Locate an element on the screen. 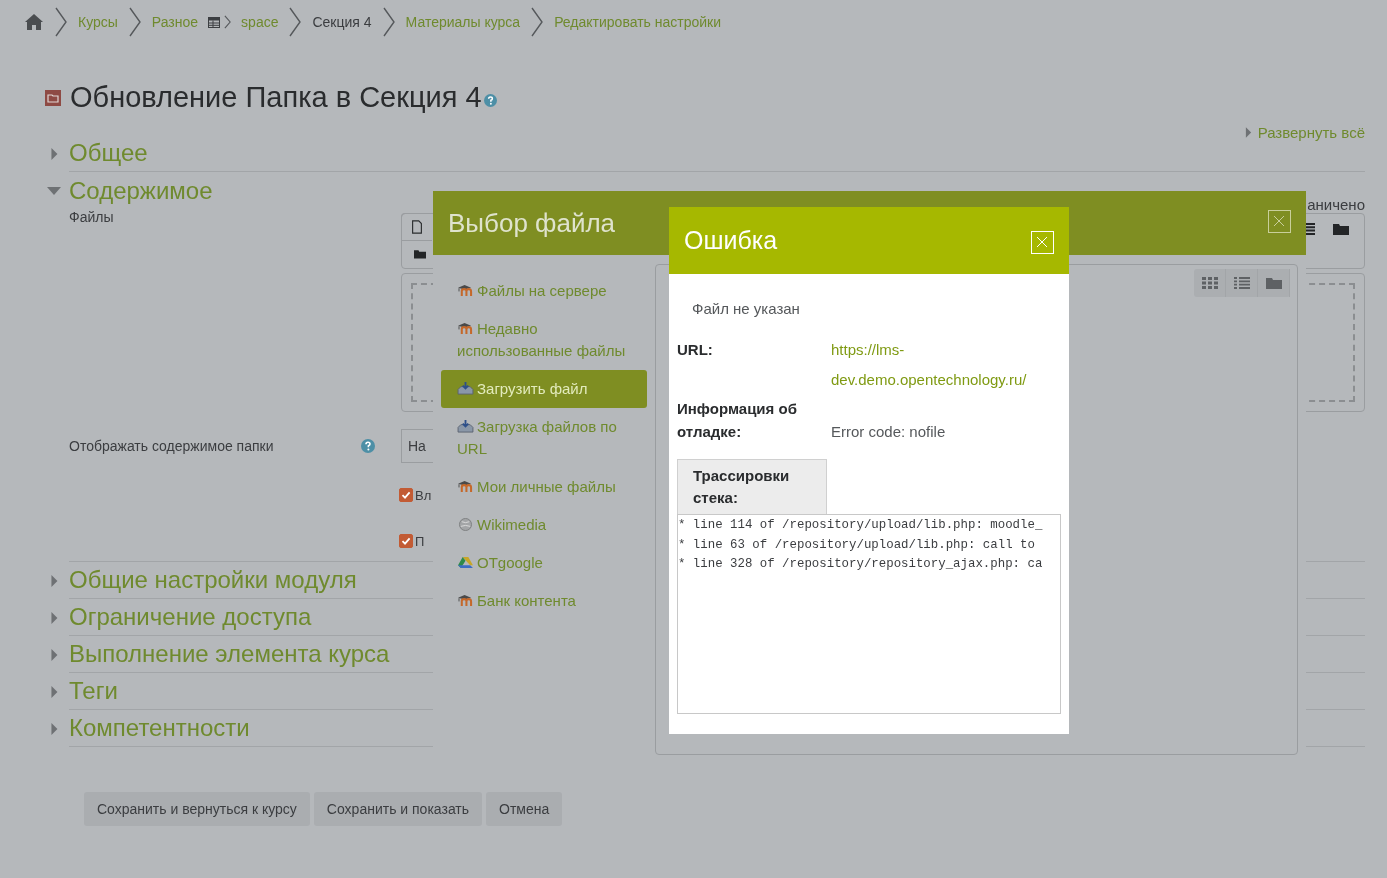  file-icon is located at coordinates (417, 227).